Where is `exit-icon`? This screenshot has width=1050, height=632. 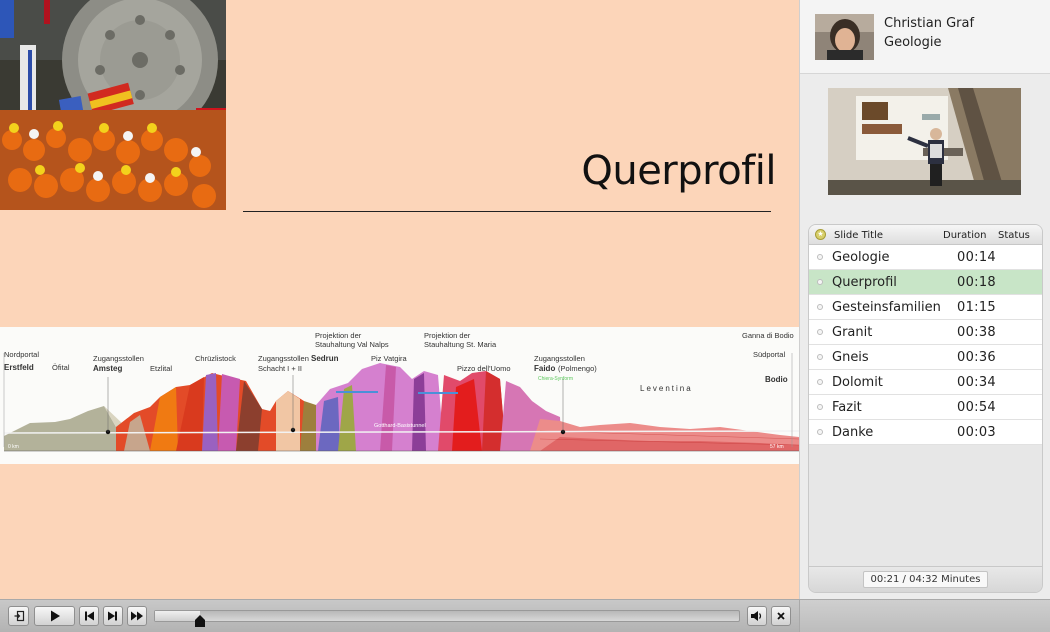
exit-icon is located at coordinates (19, 616).